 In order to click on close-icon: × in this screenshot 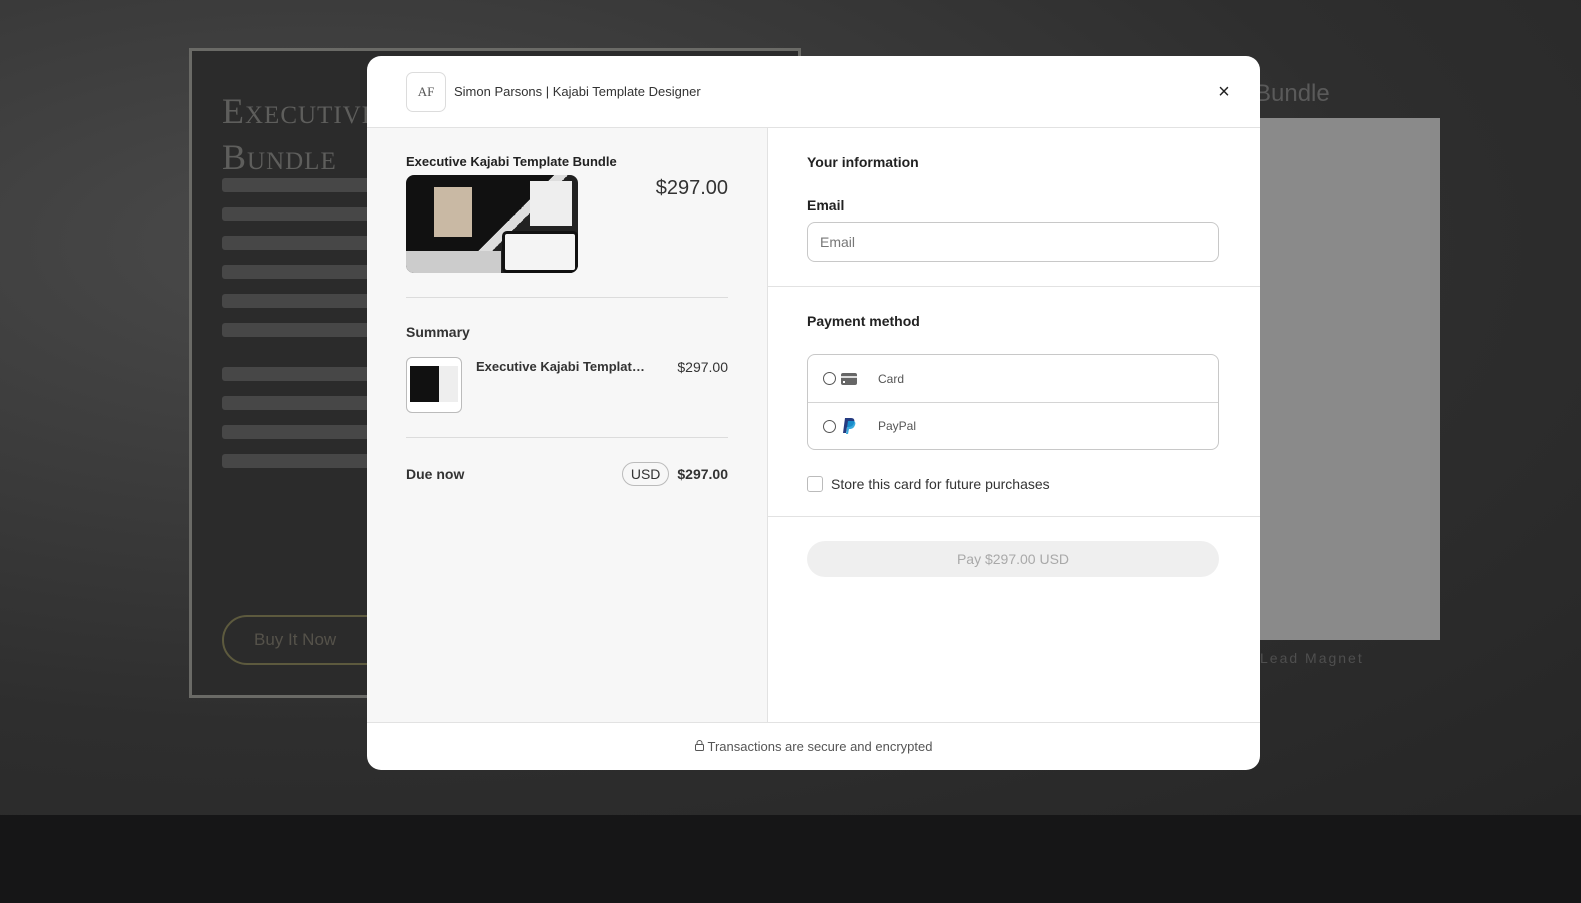, I will do `click(1224, 92)`.